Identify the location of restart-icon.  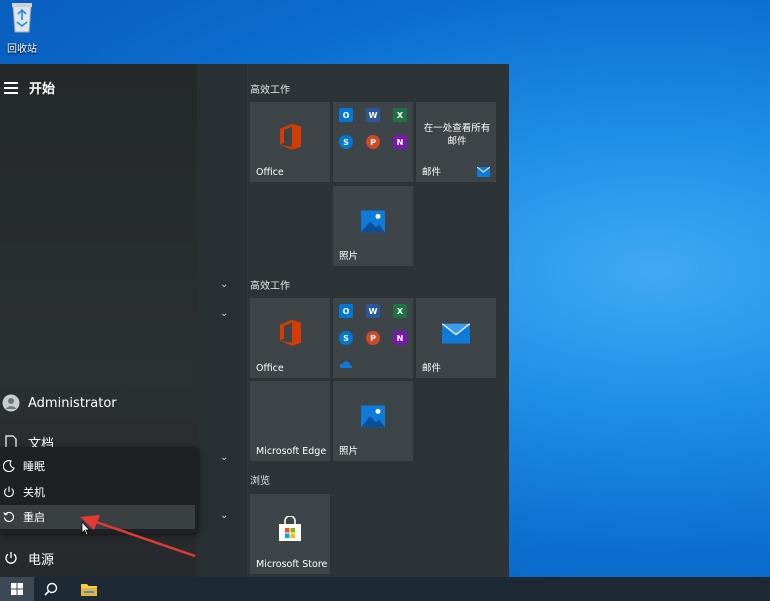
(9, 517).